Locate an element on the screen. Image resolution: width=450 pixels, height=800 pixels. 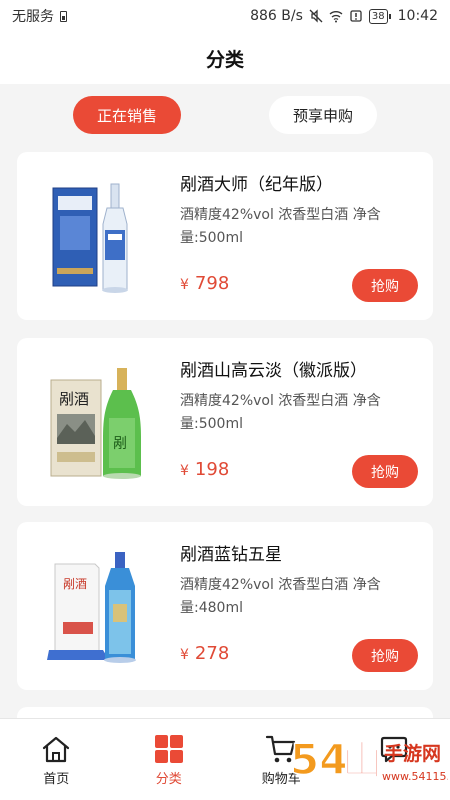
clock: 10:42 is located at coordinates (417, 16).